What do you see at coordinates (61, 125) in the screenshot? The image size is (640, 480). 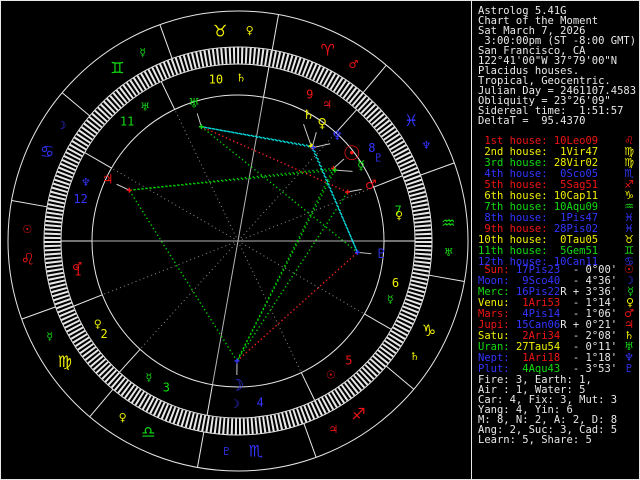 I see `sign-ruler-icon: ☽` at bounding box center [61, 125].